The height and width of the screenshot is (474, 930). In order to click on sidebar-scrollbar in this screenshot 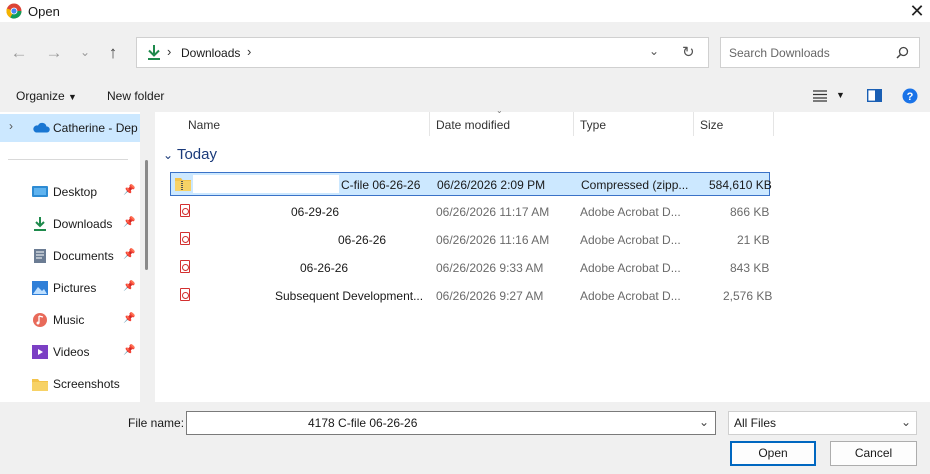, I will do `click(147, 257)`.